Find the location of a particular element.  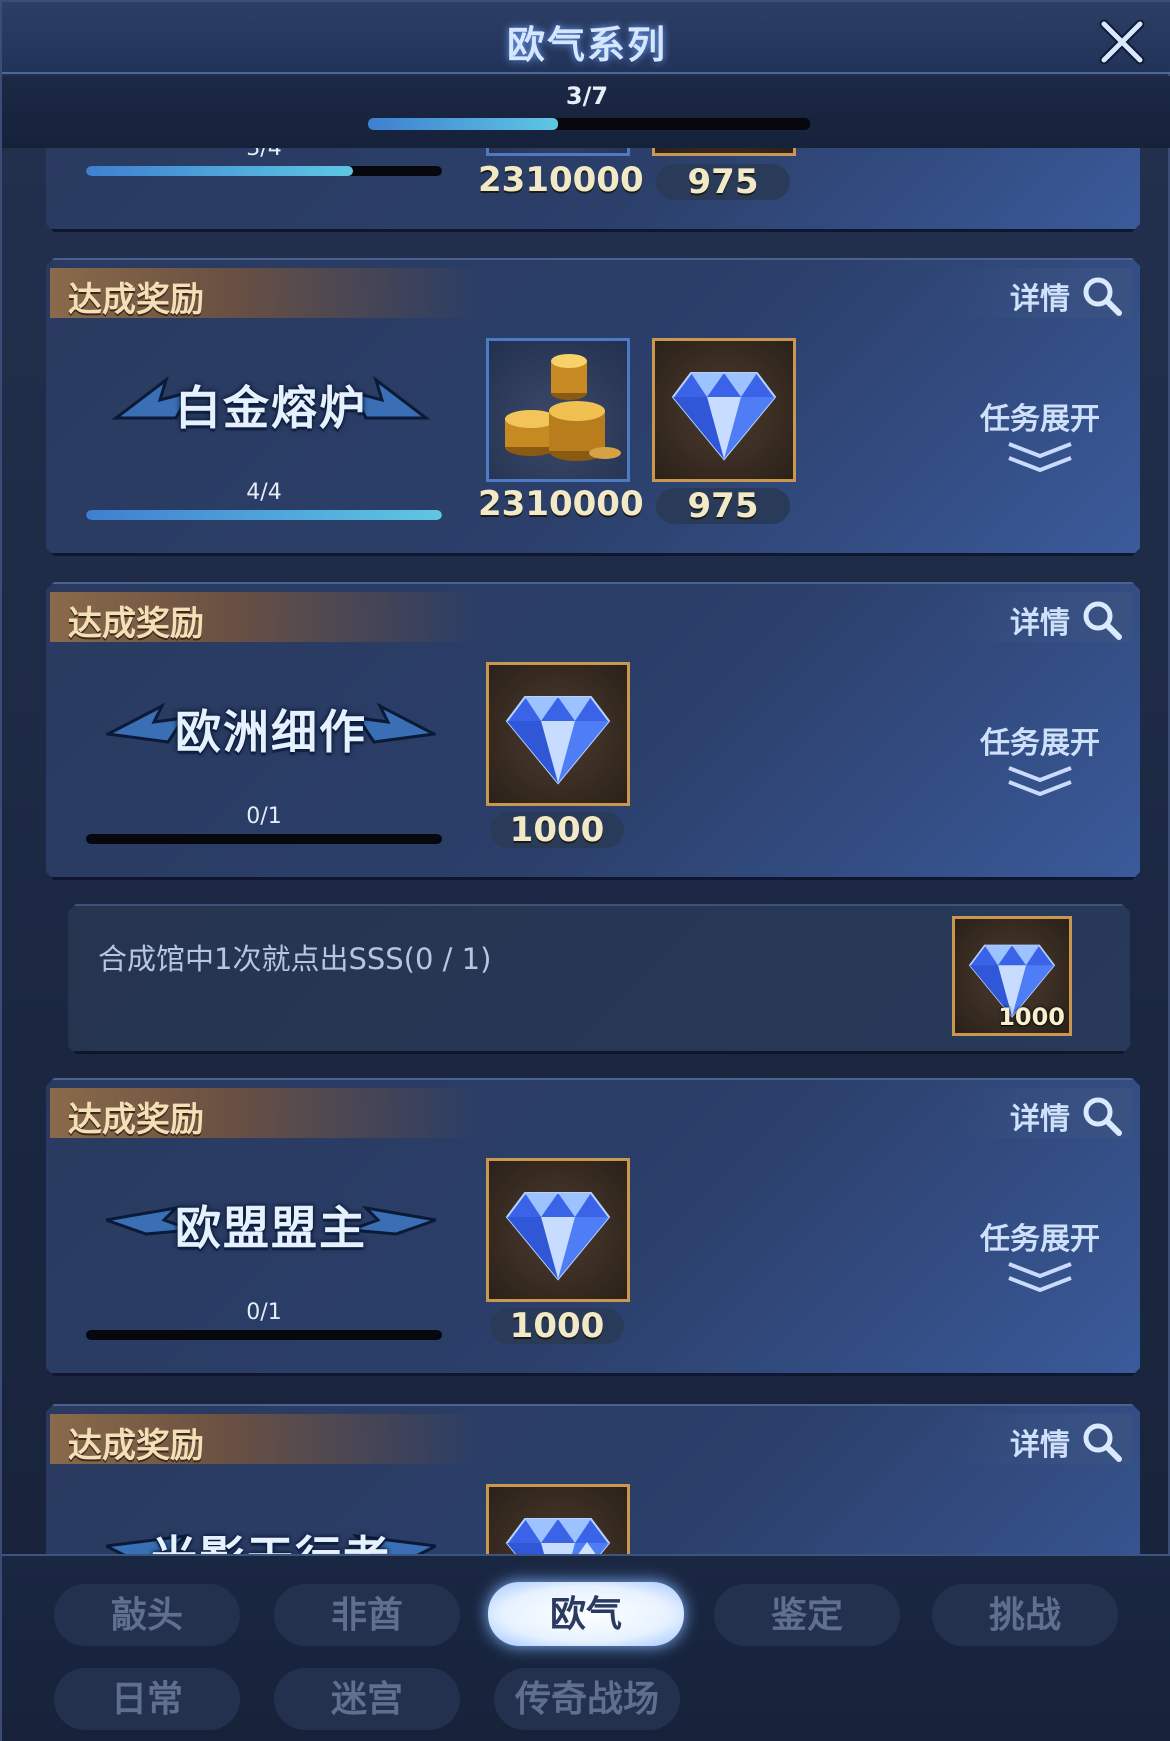

card-progress-label: 4/4 is located at coordinates (264, 492).